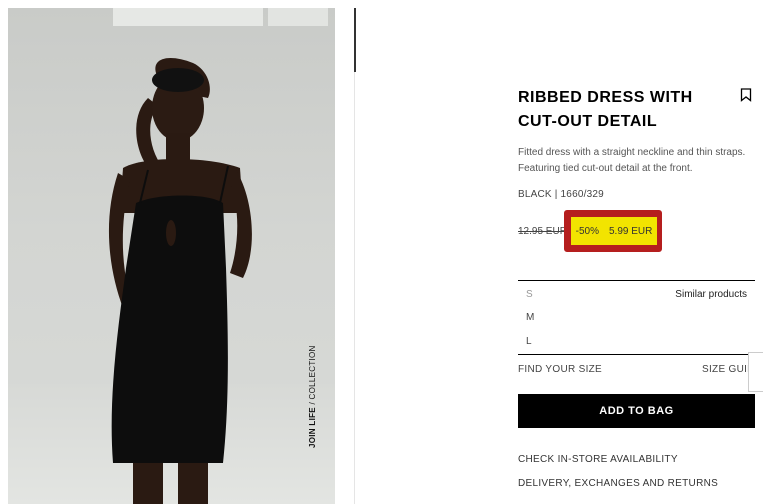 The image size is (763, 504). I want to click on size-option-m: M, so click(530, 317).